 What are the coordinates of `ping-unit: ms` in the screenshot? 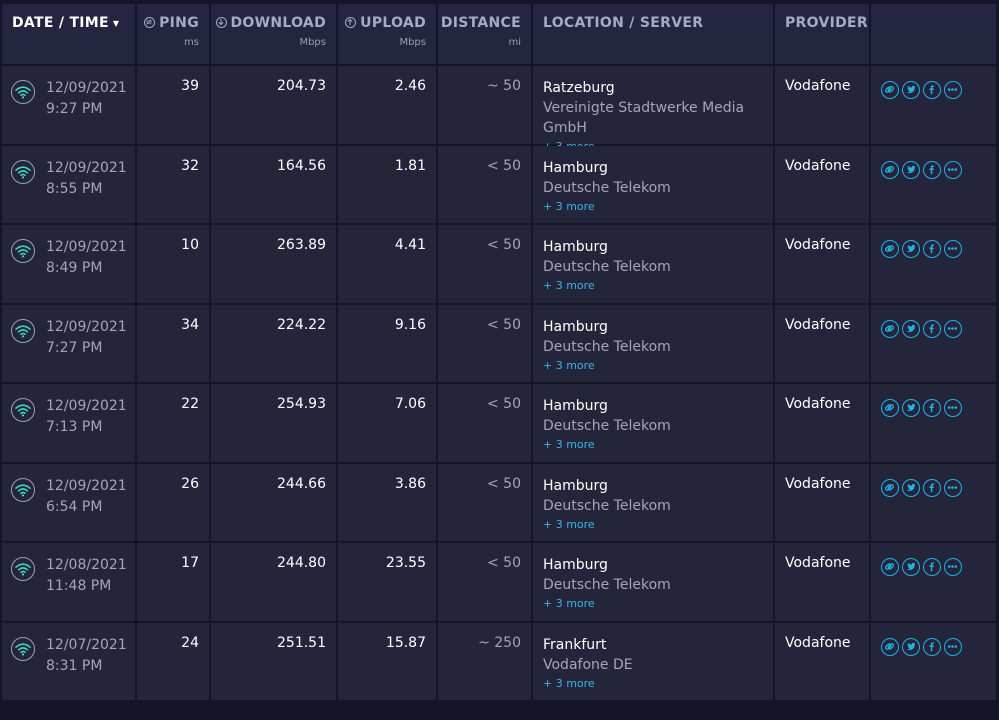 It's located at (191, 42).